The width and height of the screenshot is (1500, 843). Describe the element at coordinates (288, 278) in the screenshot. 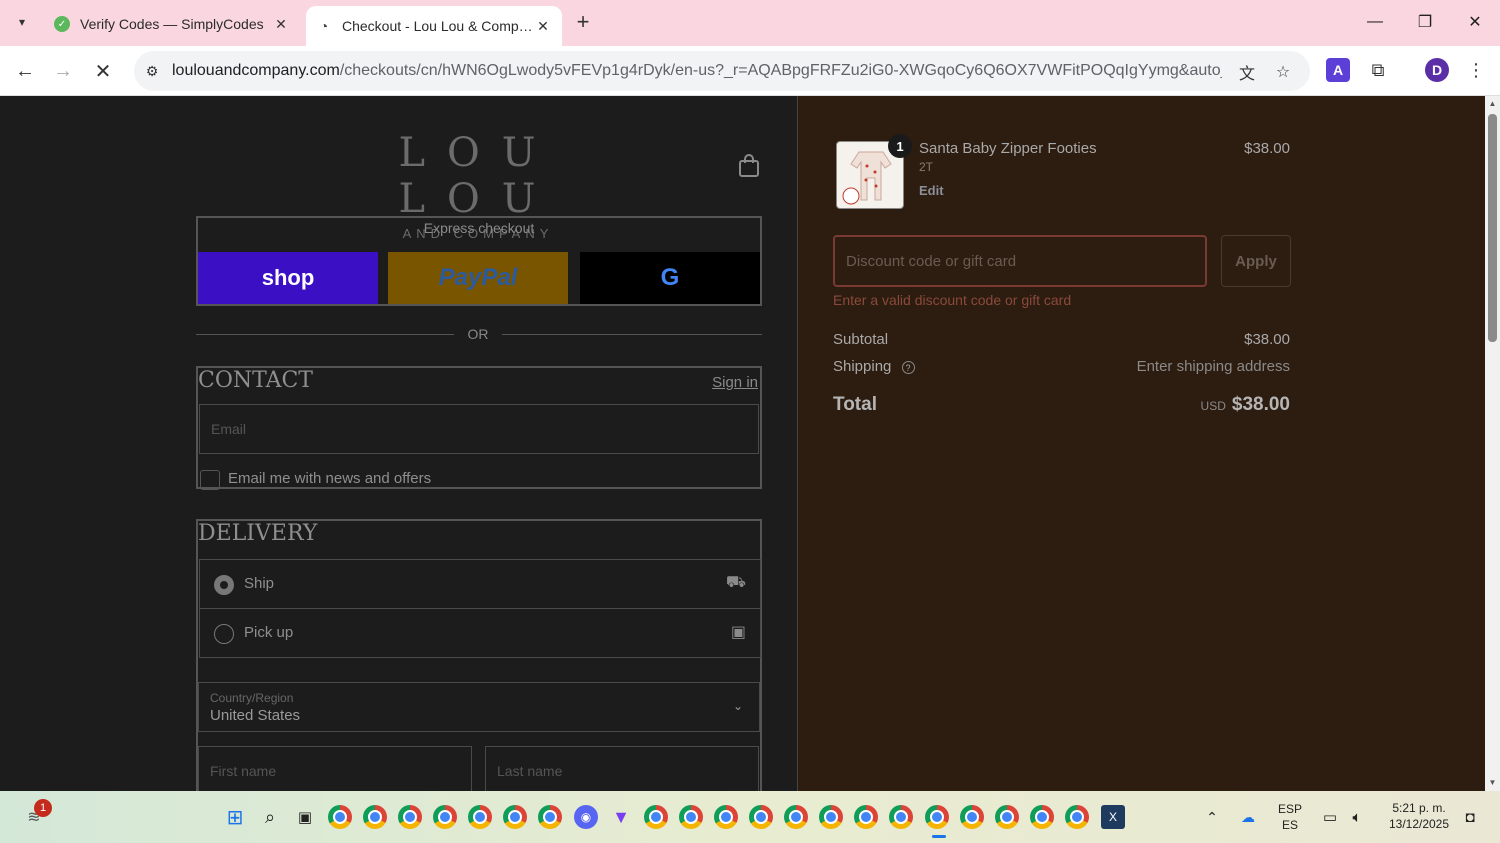

I see `shop-pay-button: shop` at that location.